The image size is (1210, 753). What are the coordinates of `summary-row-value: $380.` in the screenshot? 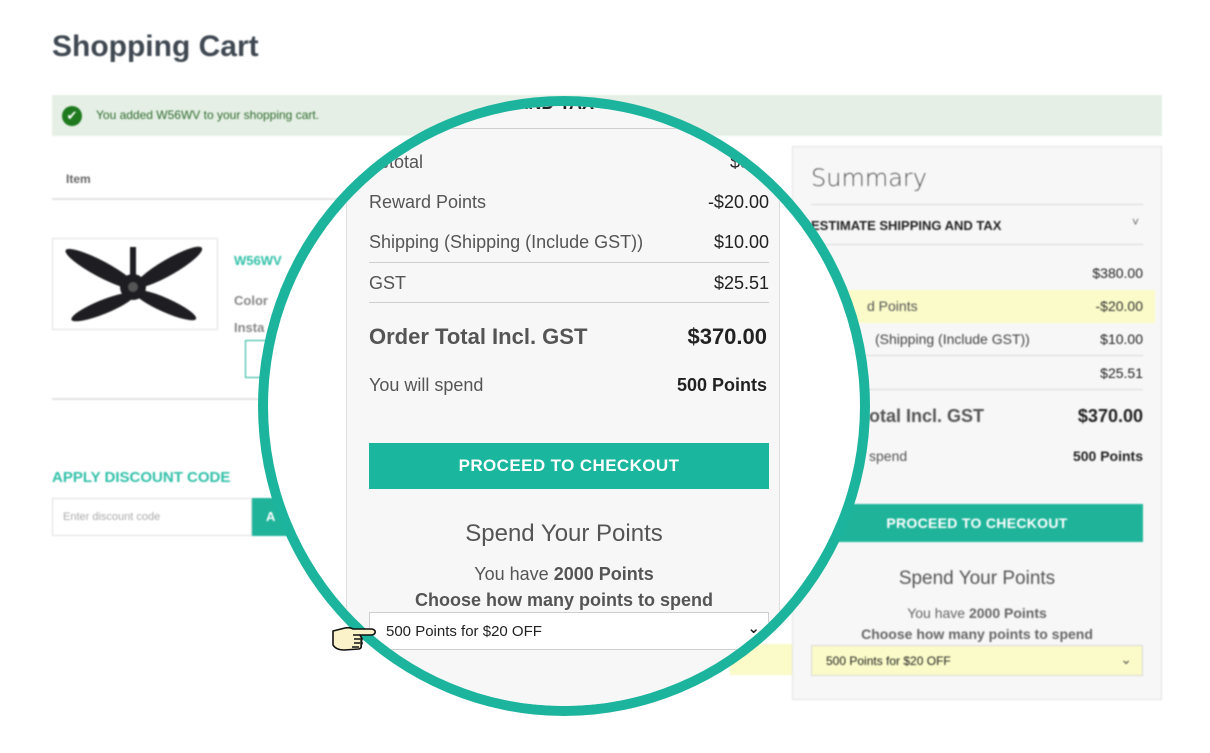 It's located at (752, 162).